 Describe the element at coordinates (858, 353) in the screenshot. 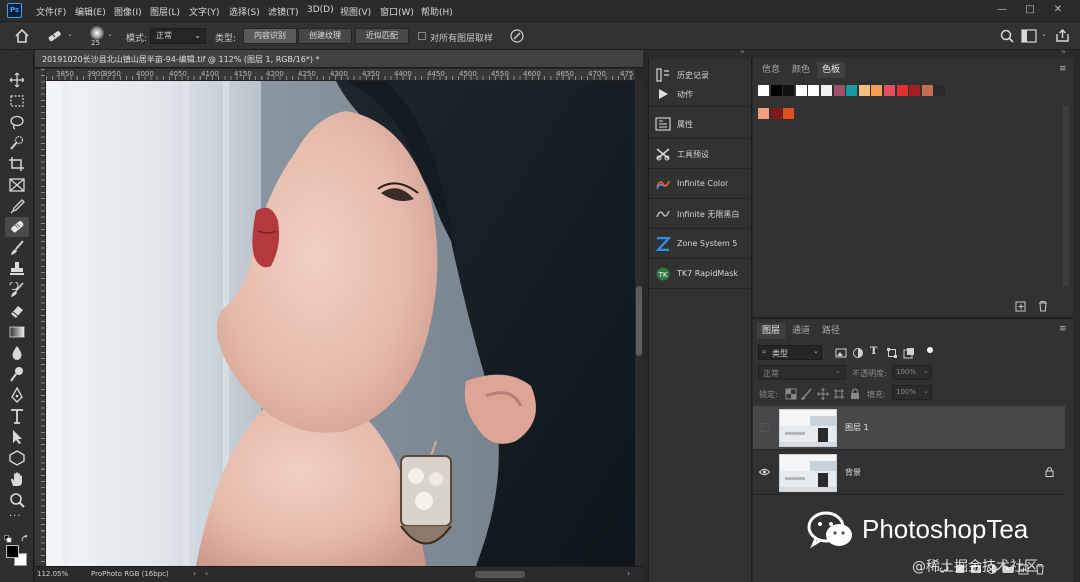

I see `filter-adjustment-icon` at that location.